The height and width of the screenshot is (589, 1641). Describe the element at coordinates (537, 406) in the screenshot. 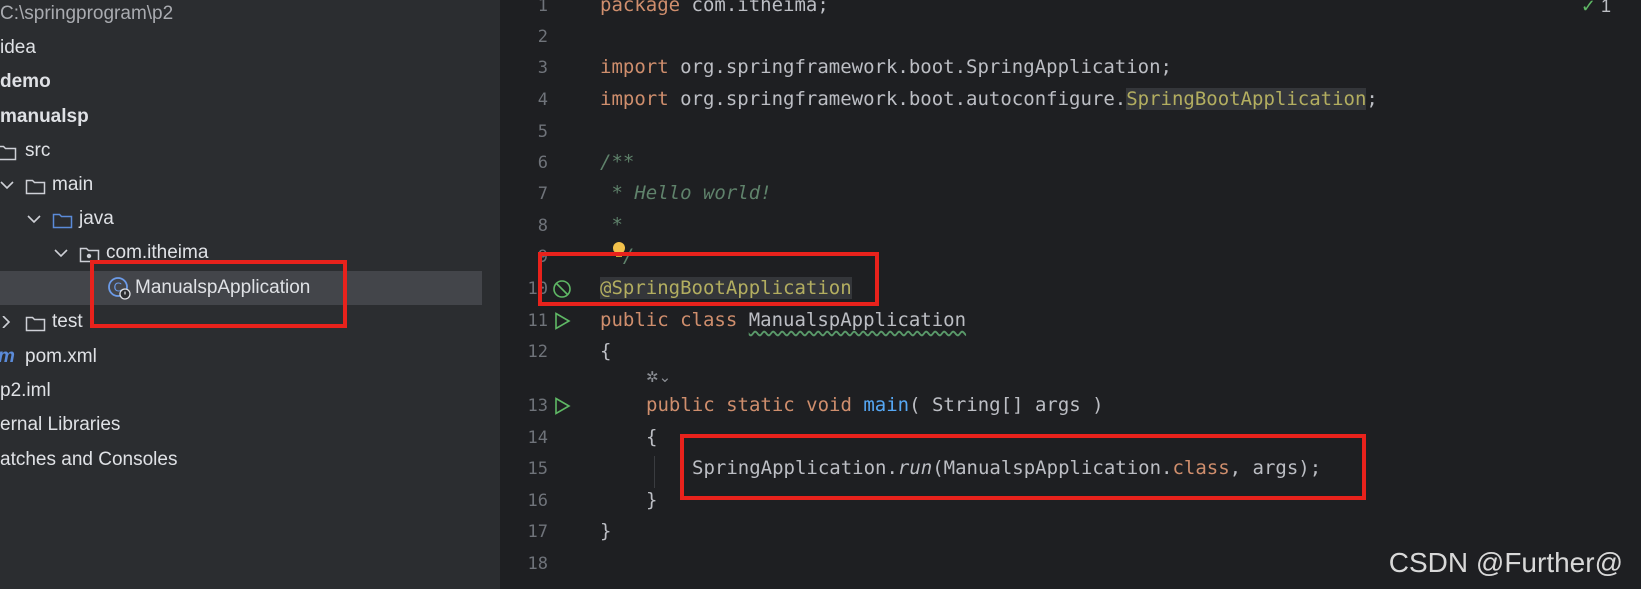

I see `line-number: 13` at that location.